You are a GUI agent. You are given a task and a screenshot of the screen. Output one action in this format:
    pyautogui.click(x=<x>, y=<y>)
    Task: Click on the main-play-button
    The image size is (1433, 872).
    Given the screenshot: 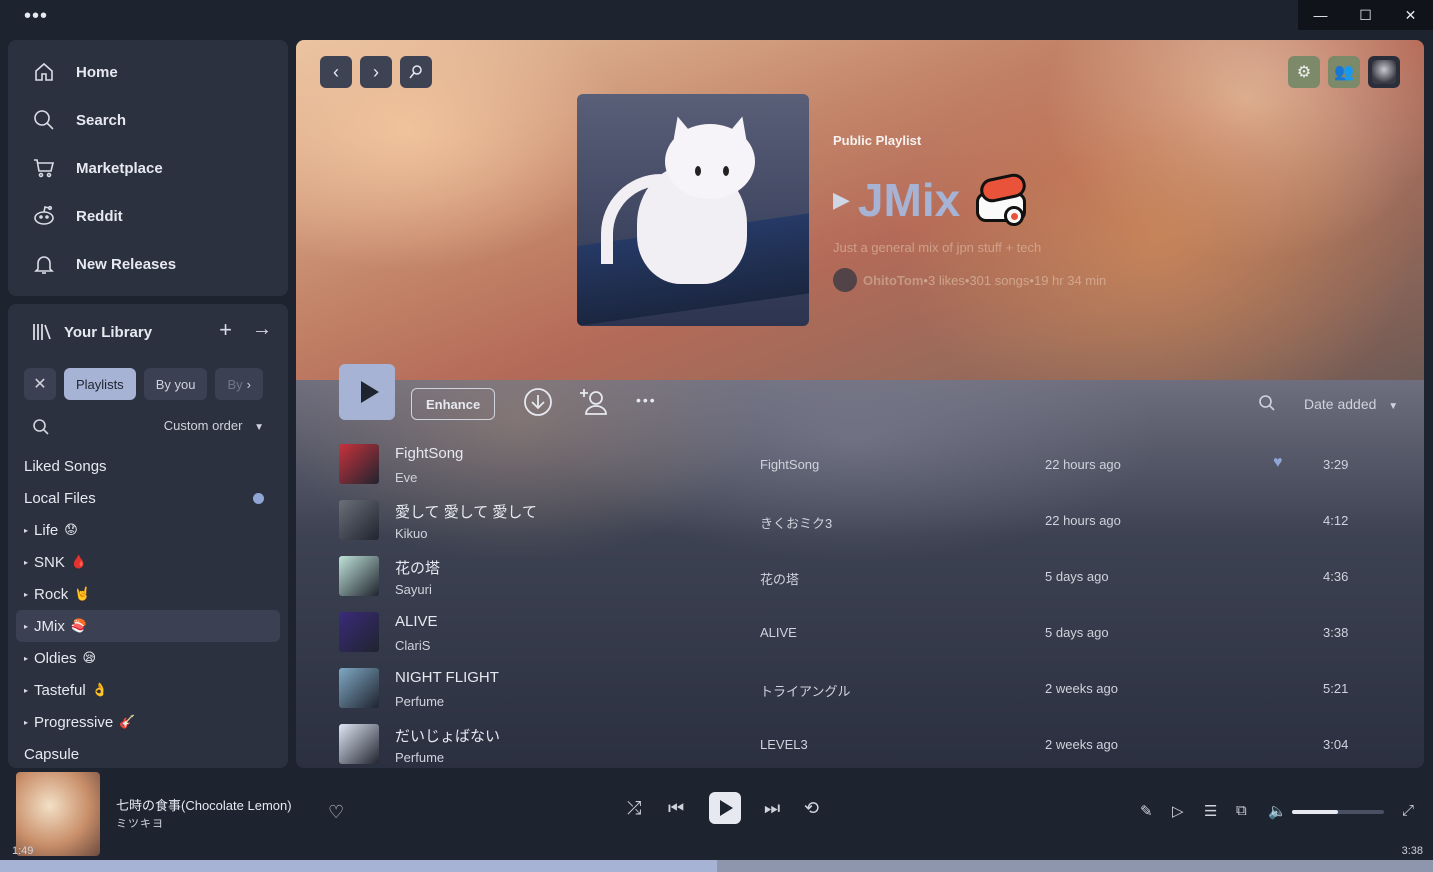 What is the action you would take?
    pyautogui.click(x=725, y=808)
    